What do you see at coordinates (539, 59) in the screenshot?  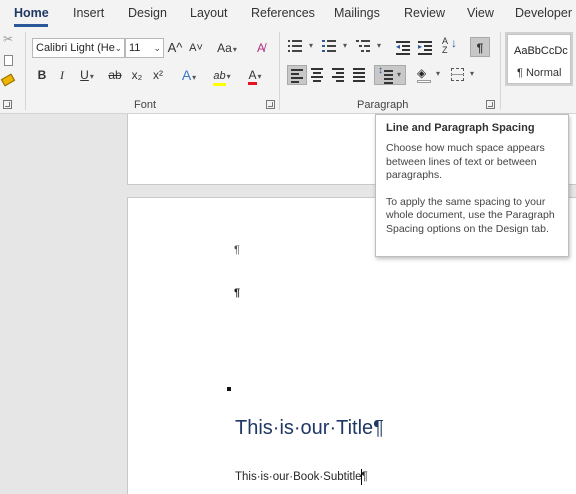 I see `style-normal-card: AaBbCcDc ¶ Normal` at bounding box center [539, 59].